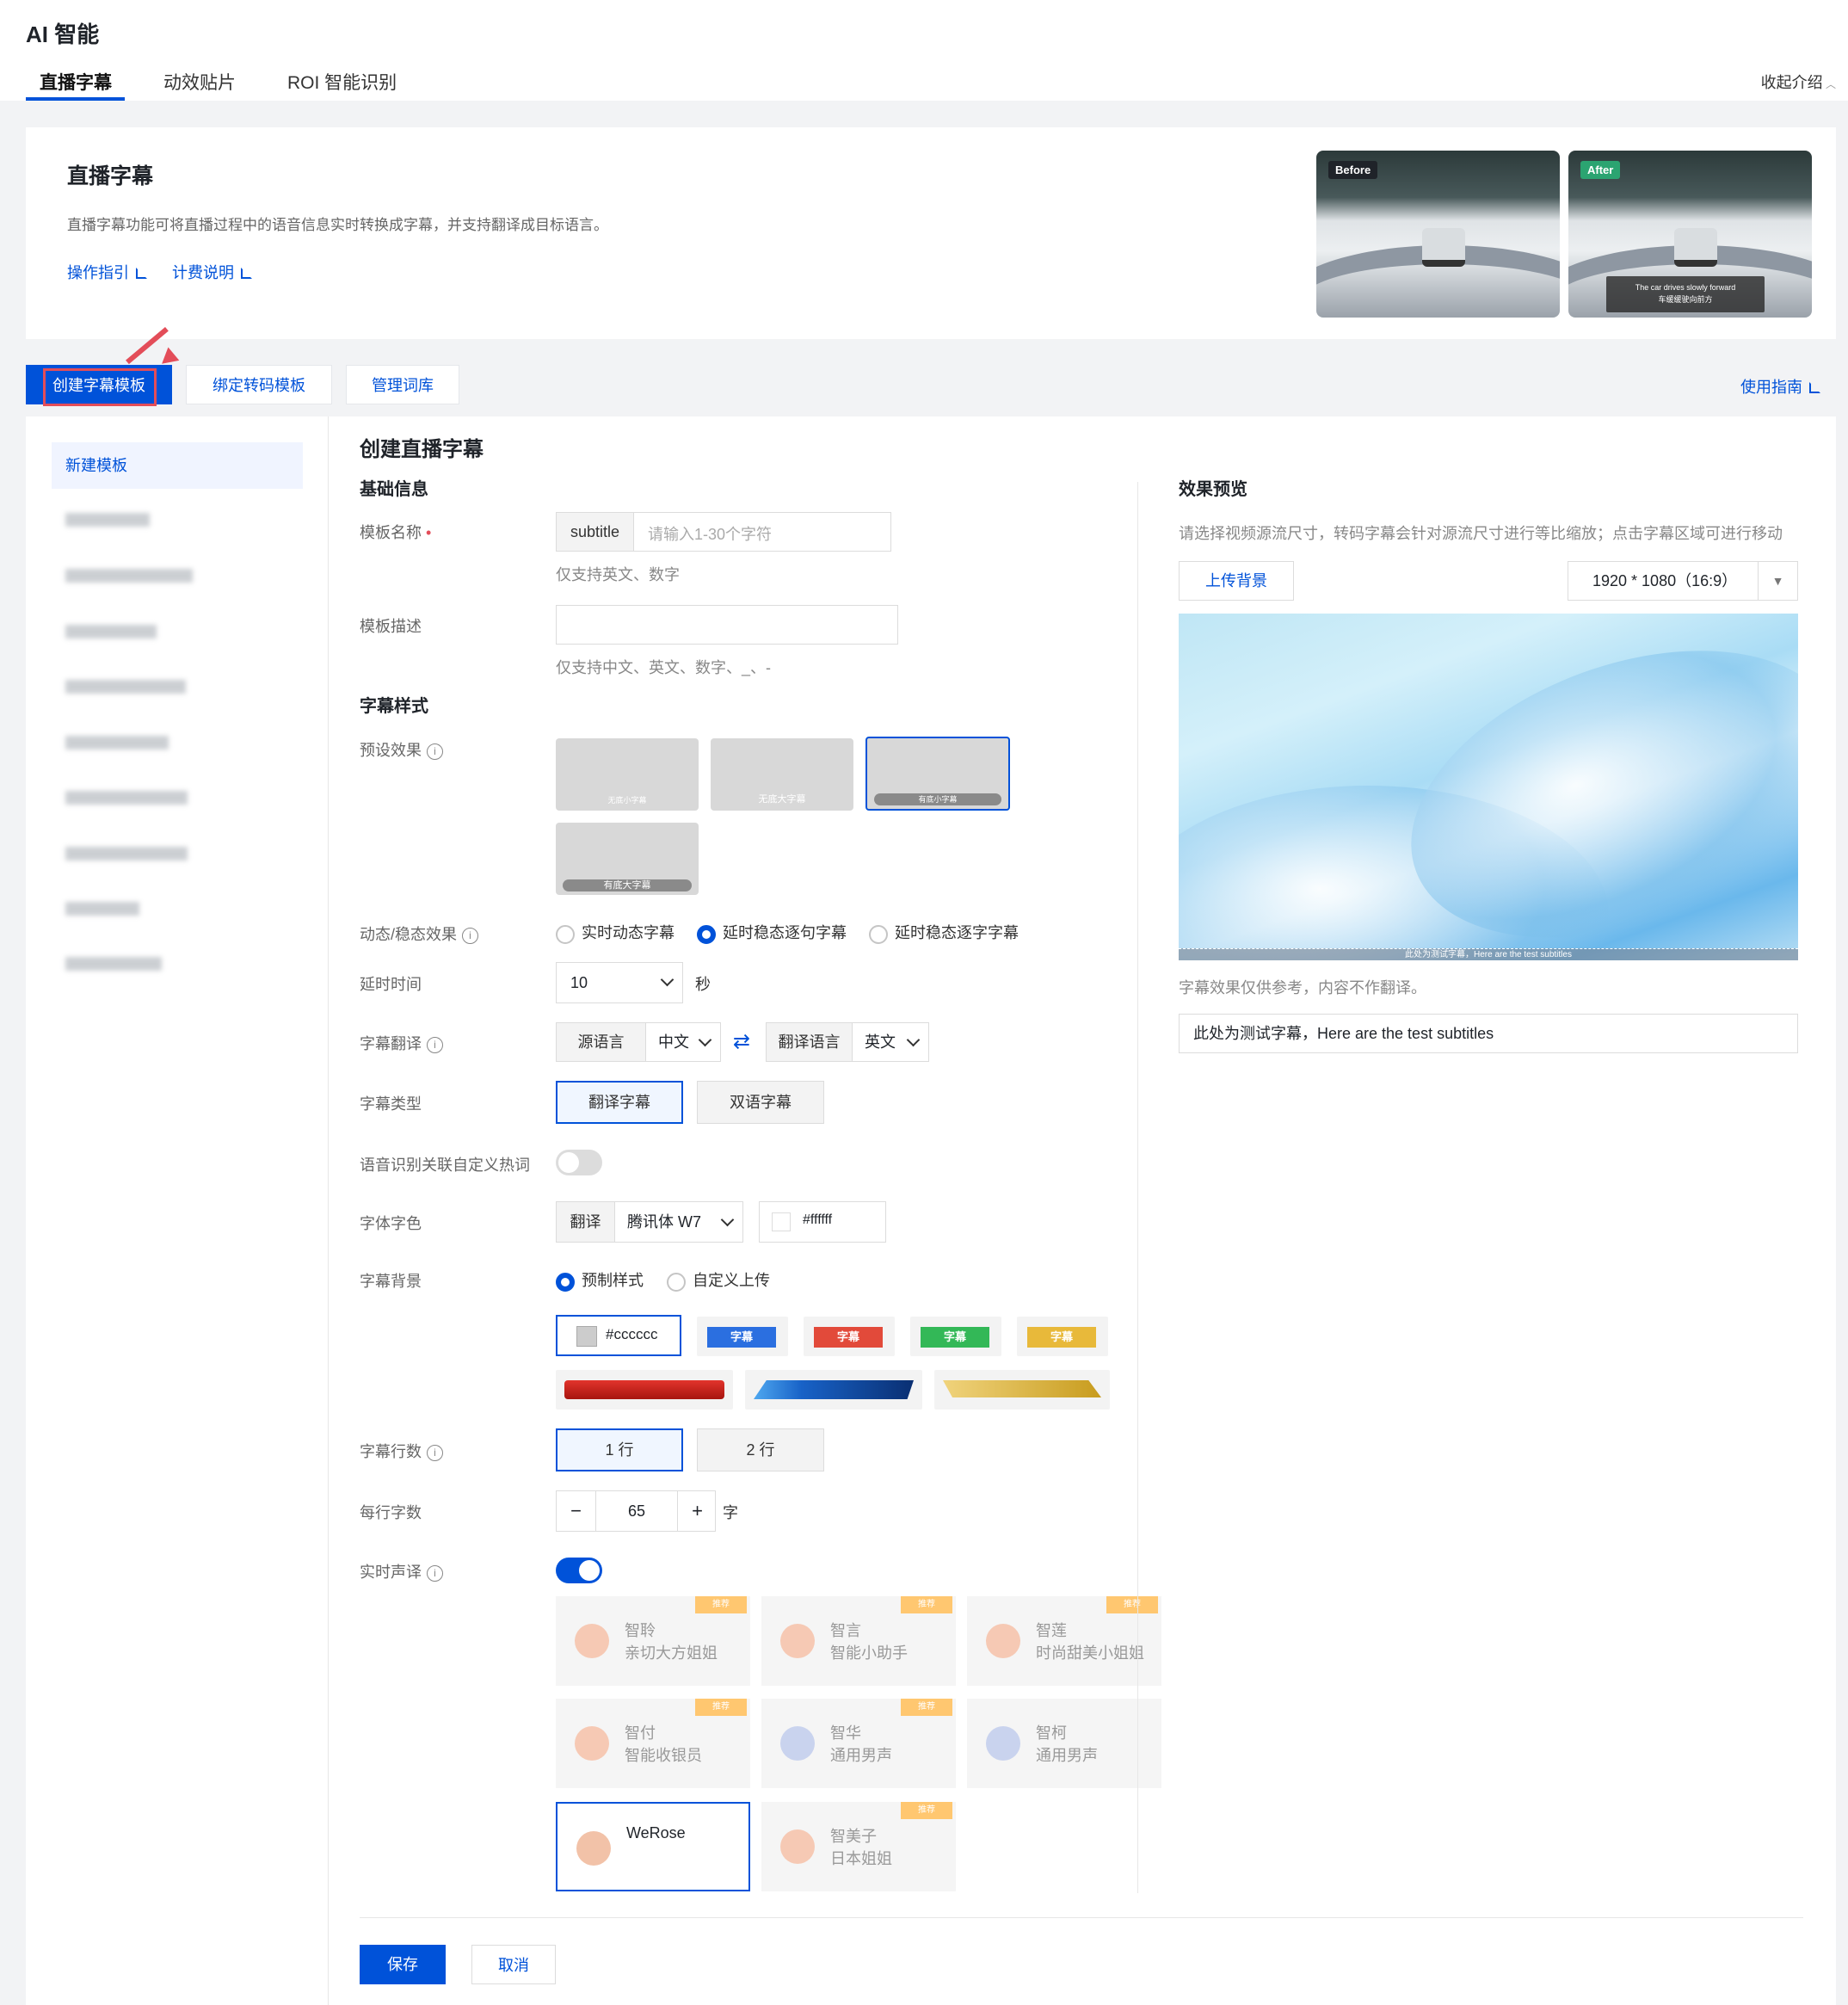 The image size is (1848, 2005). I want to click on font-select: 腾讯体 W7, so click(679, 1222).